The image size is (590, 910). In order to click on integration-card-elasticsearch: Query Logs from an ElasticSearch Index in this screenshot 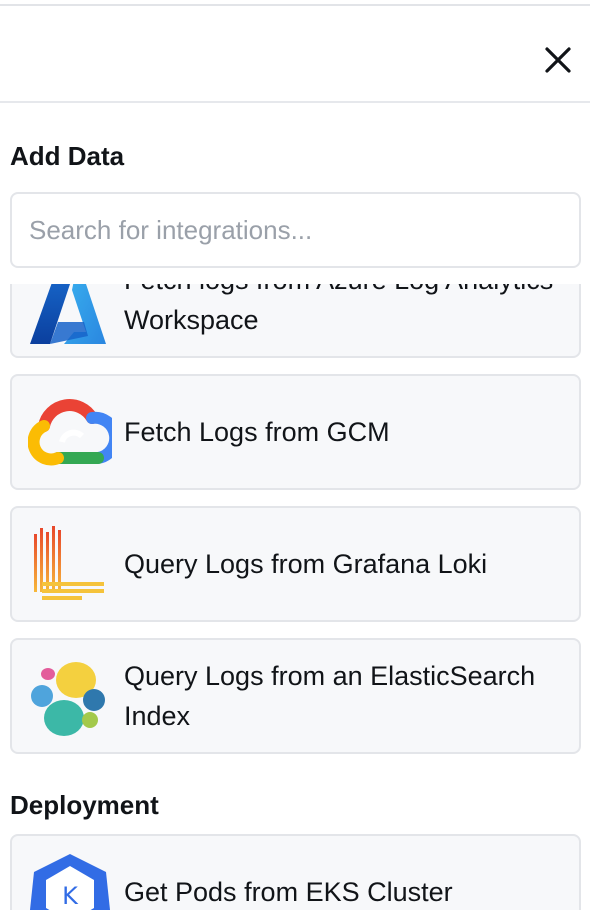, I will do `click(295, 696)`.